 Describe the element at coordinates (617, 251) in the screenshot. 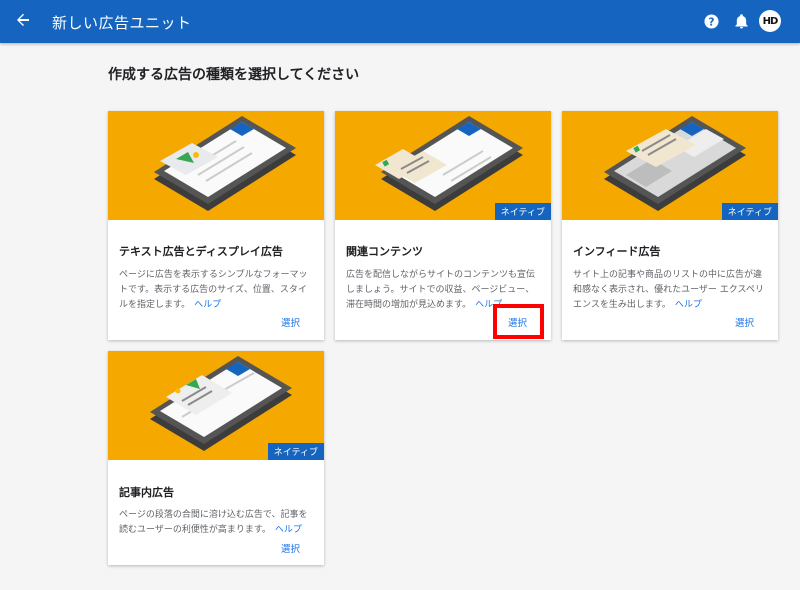

I see `card-title: インフィード広告` at that location.